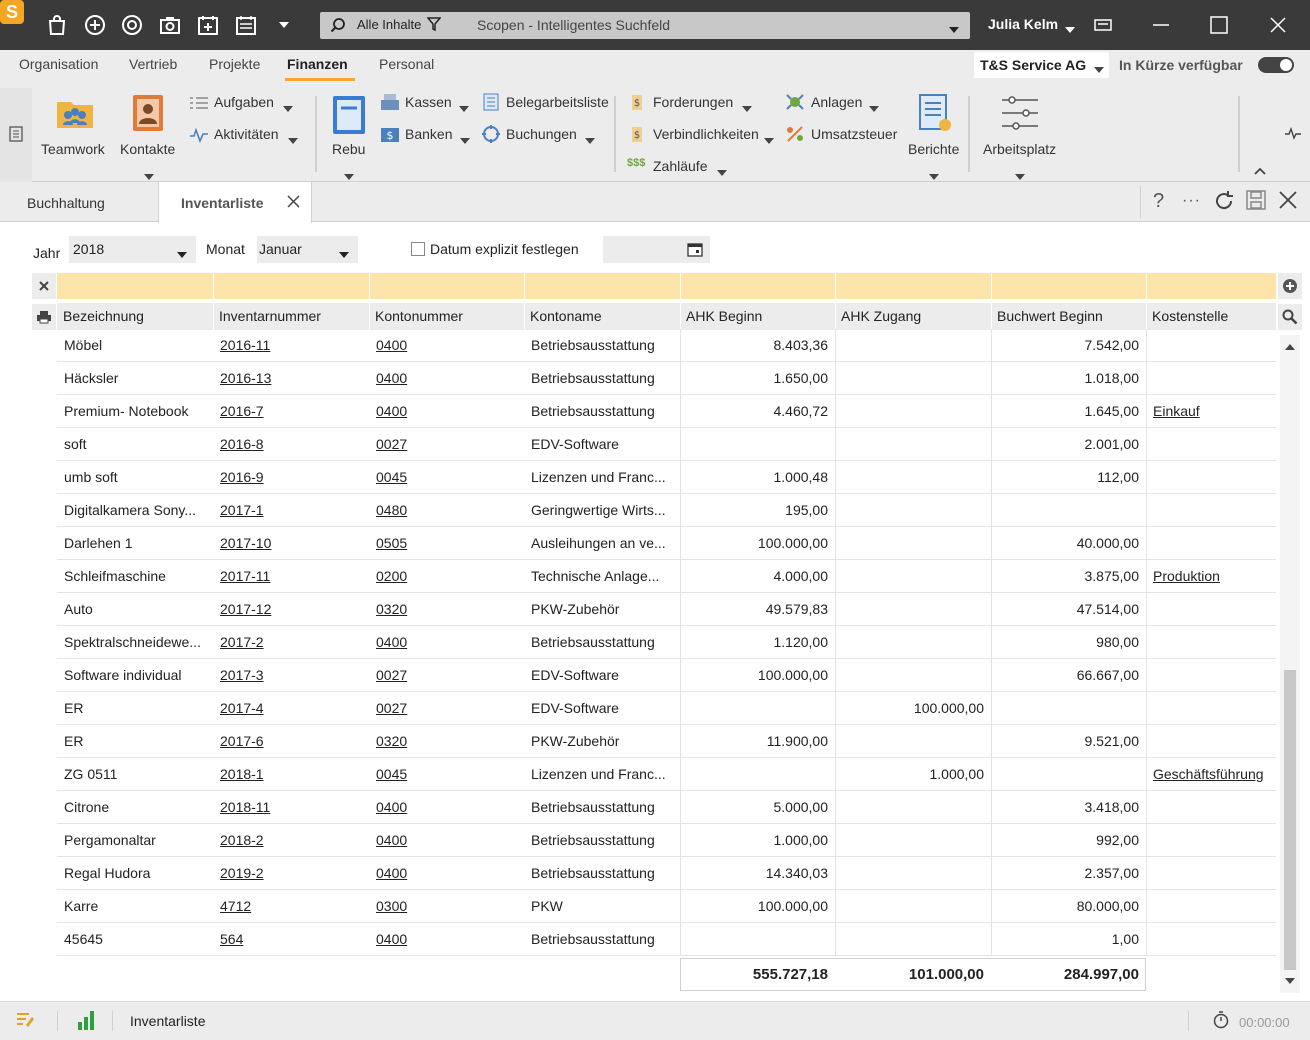 The height and width of the screenshot is (1040, 1310). Describe the element at coordinates (44, 317) in the screenshot. I see `print-button` at that location.